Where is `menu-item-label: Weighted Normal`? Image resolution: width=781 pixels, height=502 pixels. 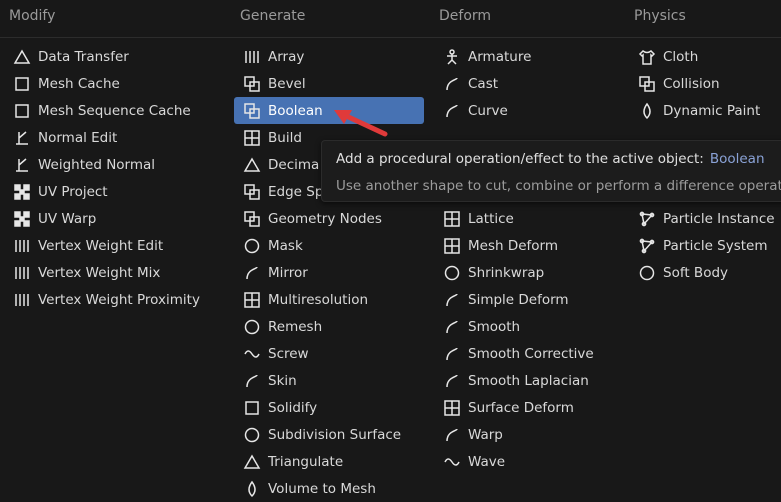
menu-item-label: Weighted Normal is located at coordinates (97, 164).